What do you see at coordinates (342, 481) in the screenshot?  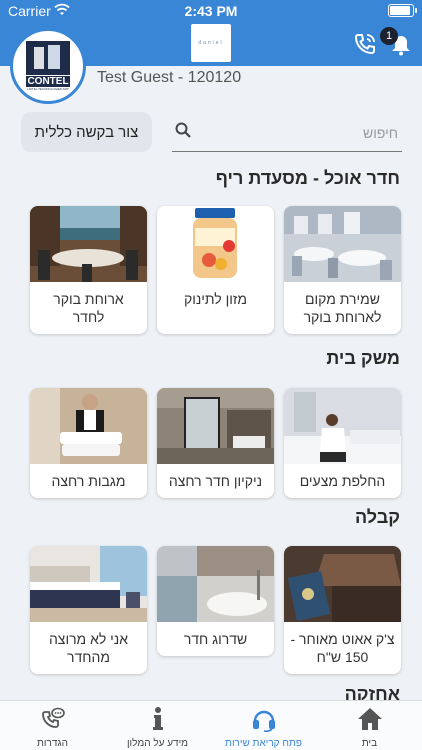 I see `card-label: החלפת מצעים` at bounding box center [342, 481].